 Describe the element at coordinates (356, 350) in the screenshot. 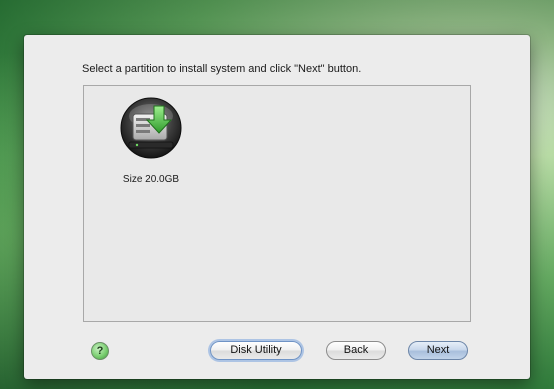

I see `back-button: Back` at that location.